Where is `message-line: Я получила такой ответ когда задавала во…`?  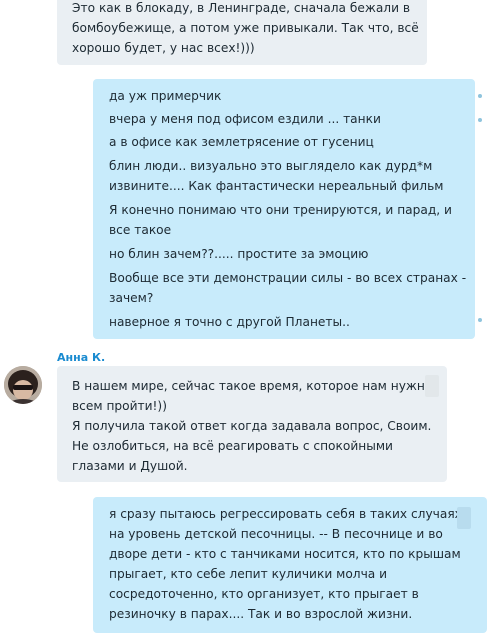
message-line: Я получила такой ответ когда задавала во… is located at coordinates (252, 426).